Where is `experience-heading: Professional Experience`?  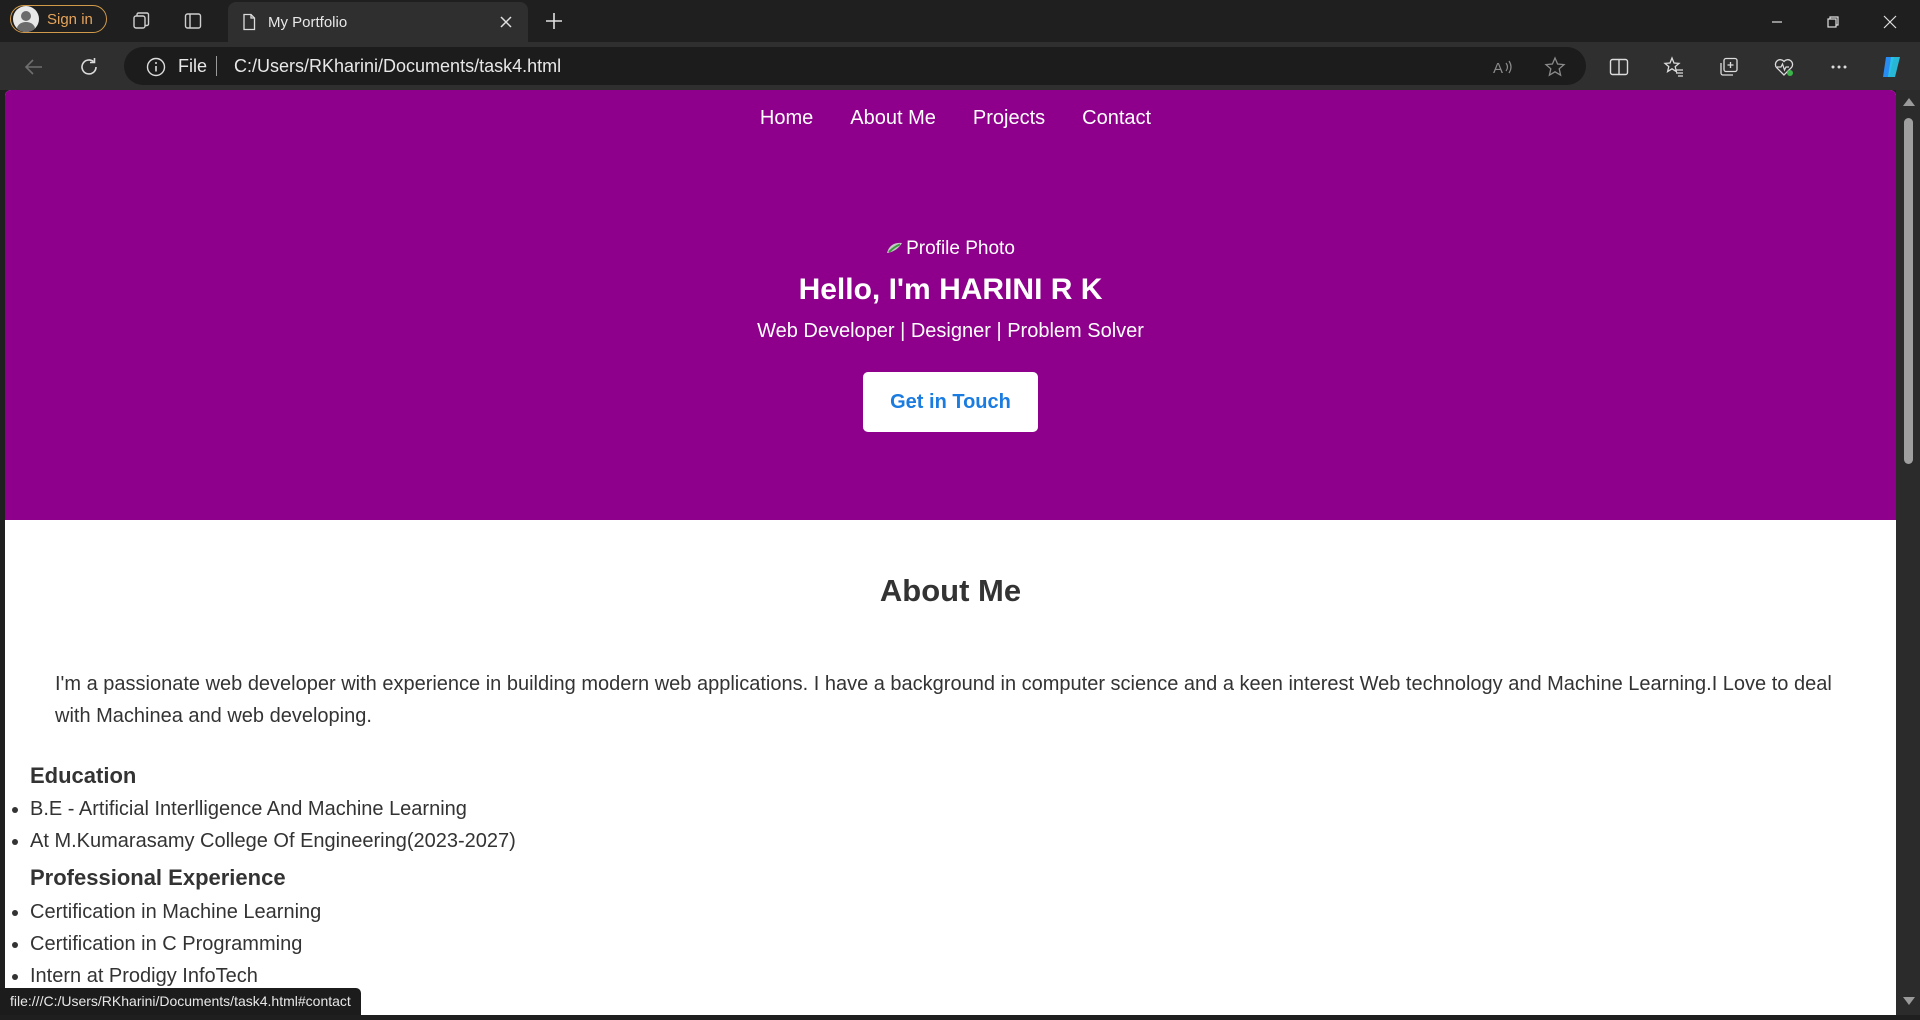 experience-heading: Professional Experience is located at coordinates (158, 877).